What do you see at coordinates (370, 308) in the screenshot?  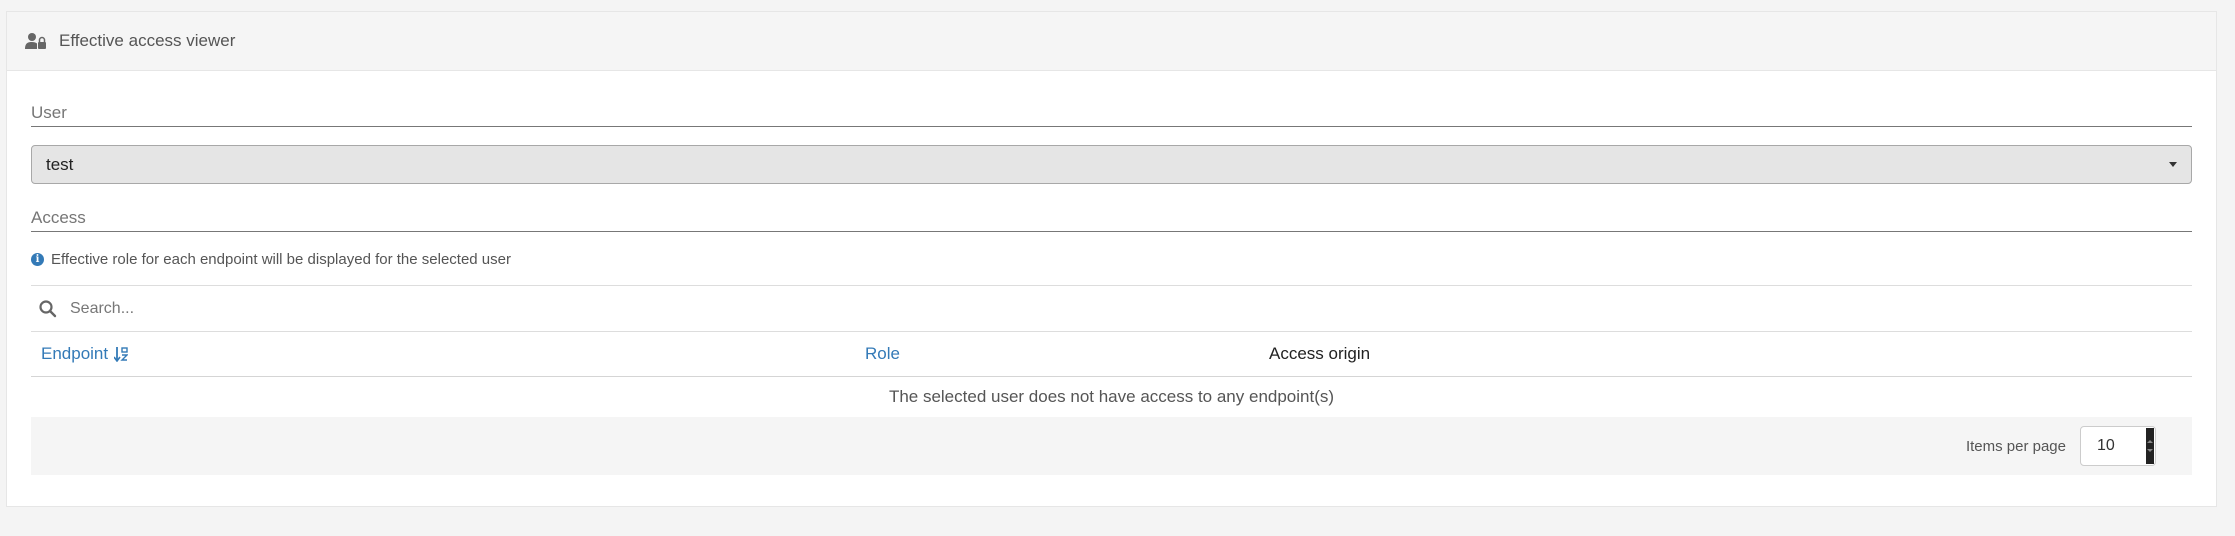 I see `search-input` at bounding box center [370, 308].